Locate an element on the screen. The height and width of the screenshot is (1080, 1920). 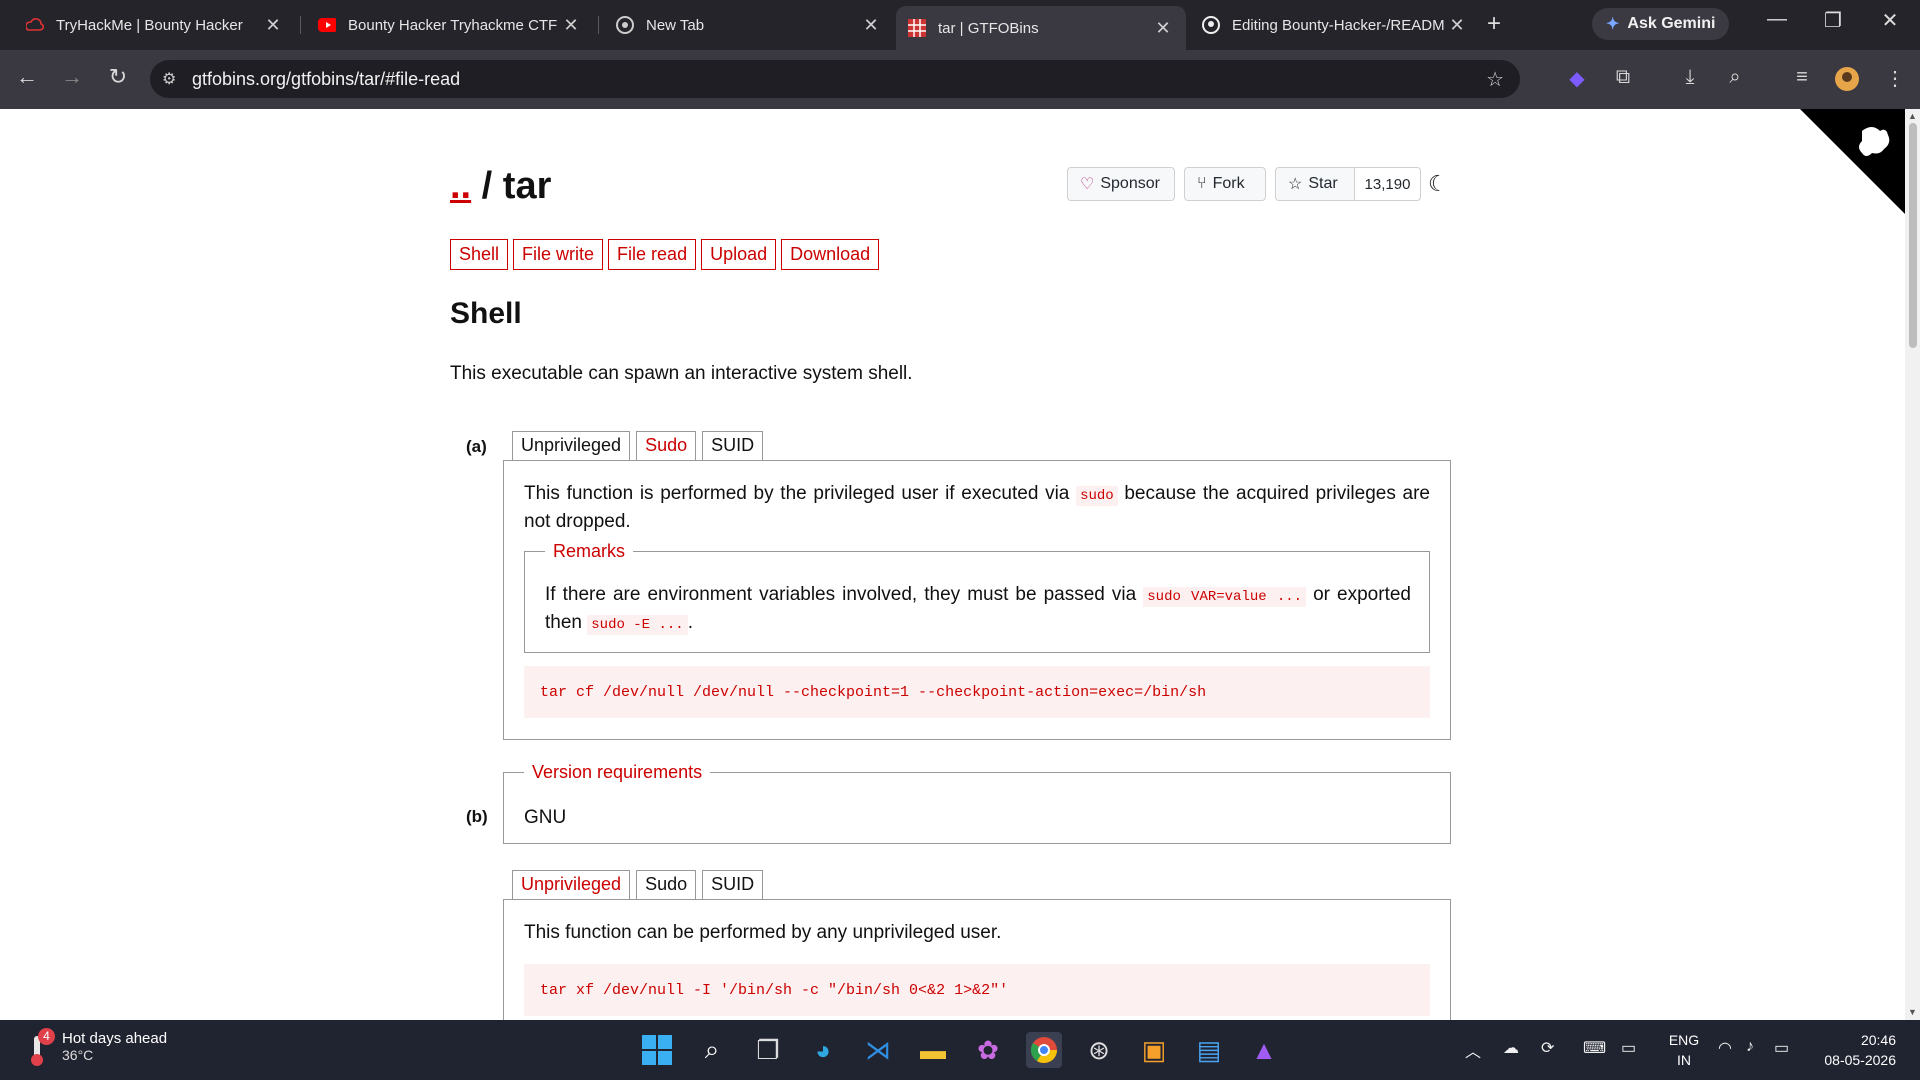
menu-kebab-icon: ⋮ is located at coordinates (1895, 79).